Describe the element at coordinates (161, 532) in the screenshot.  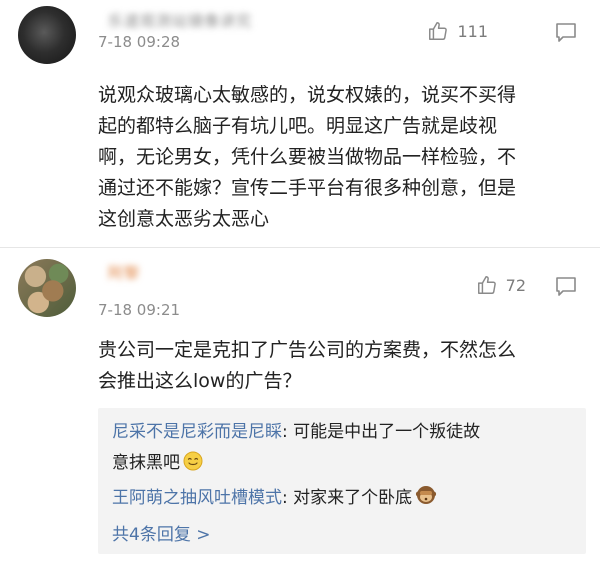
I see `view-all-replies-link: 共4条回复 >` at that location.